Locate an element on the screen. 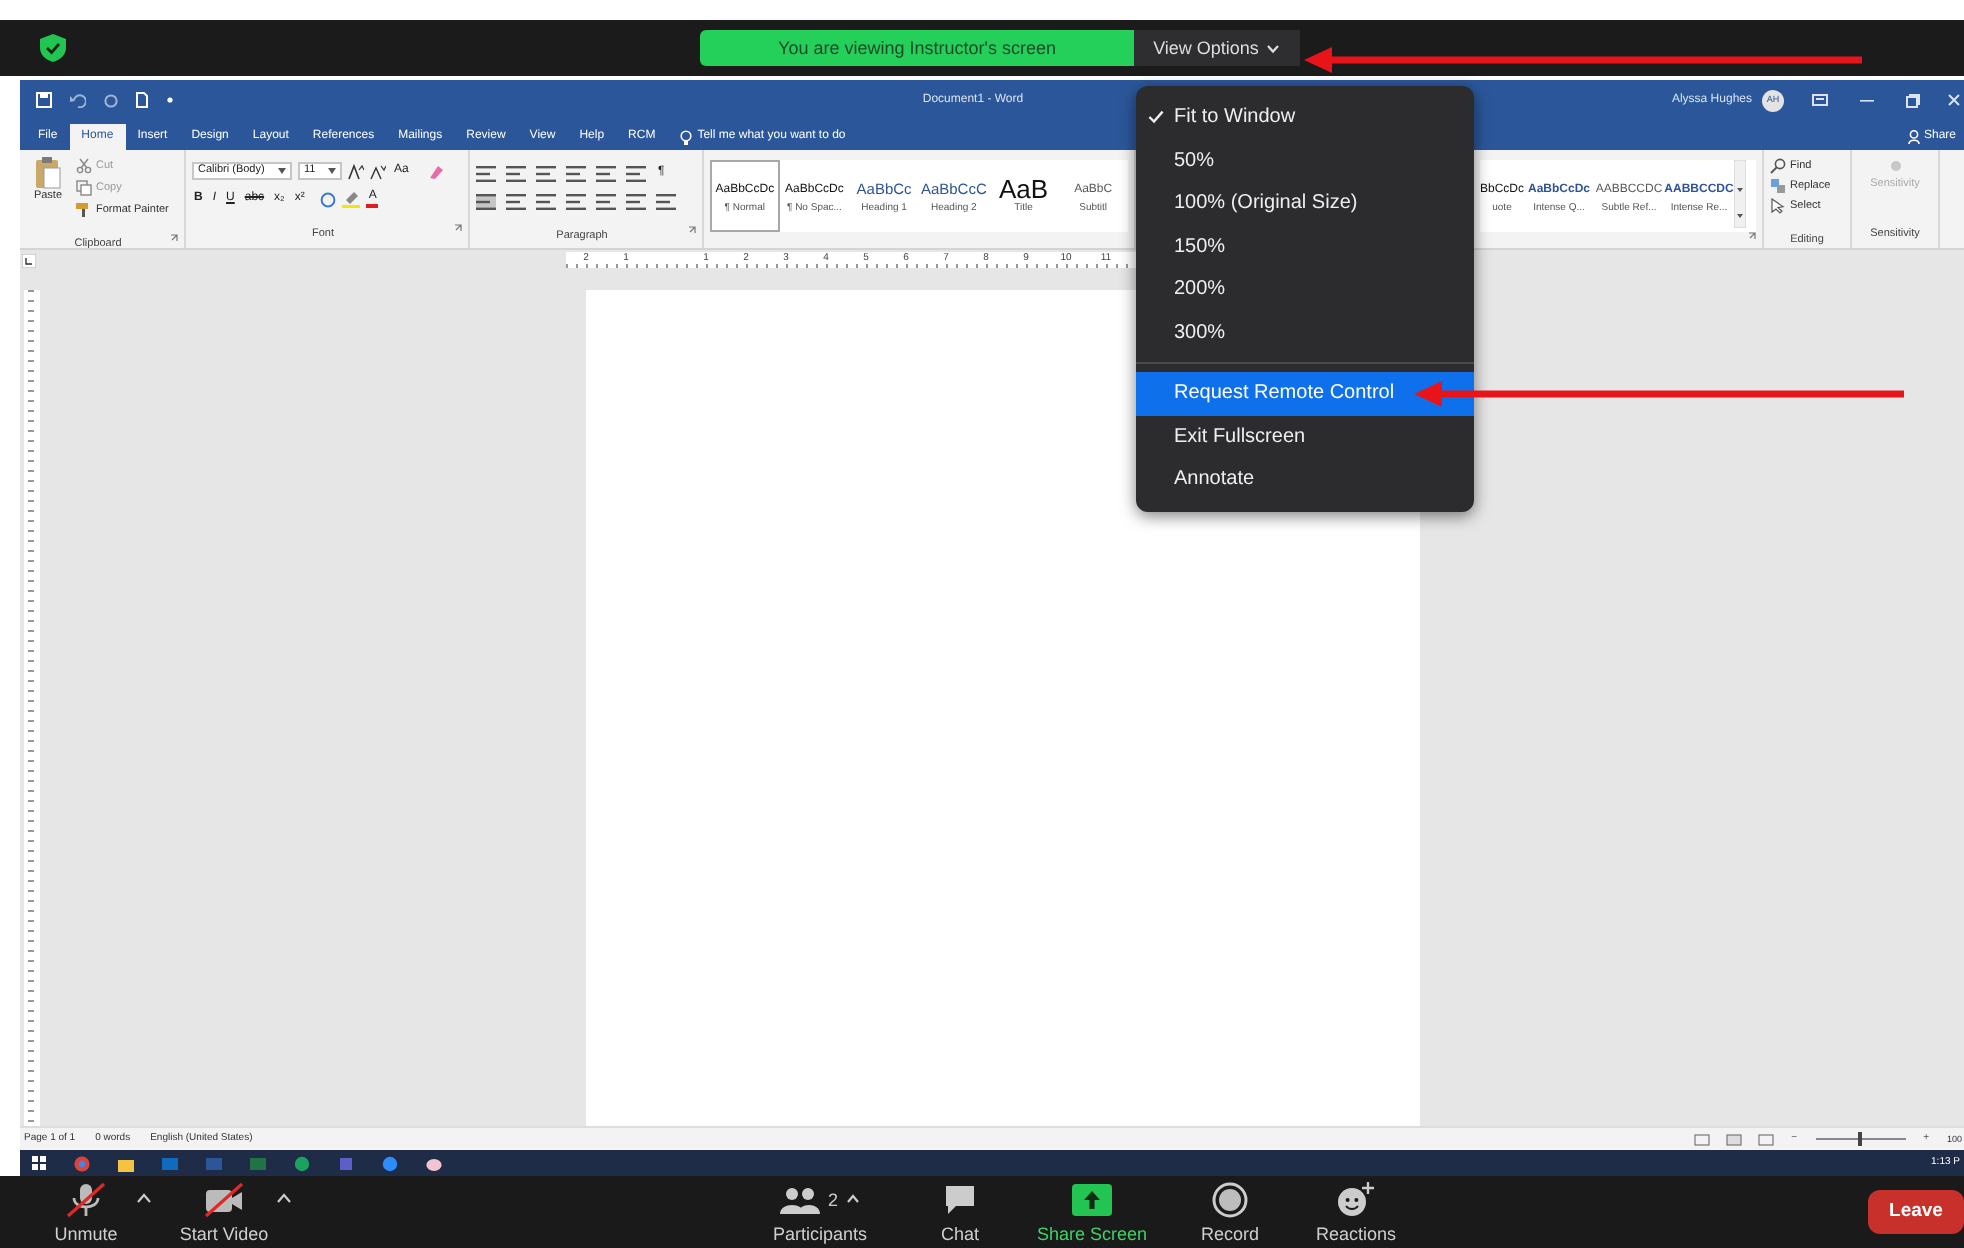 Image resolution: width=1964 pixels, height=1248 pixels. menu-item: 300% is located at coordinates (1305, 332).